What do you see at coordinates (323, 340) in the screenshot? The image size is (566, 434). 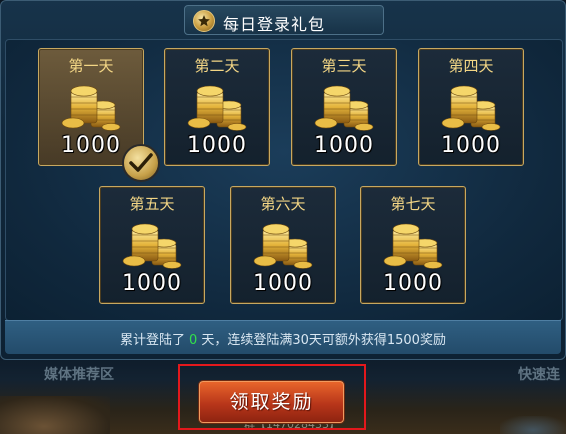 I see `progress-suffix: 天，连续登陆满30天可额外获得1500奖励` at bounding box center [323, 340].